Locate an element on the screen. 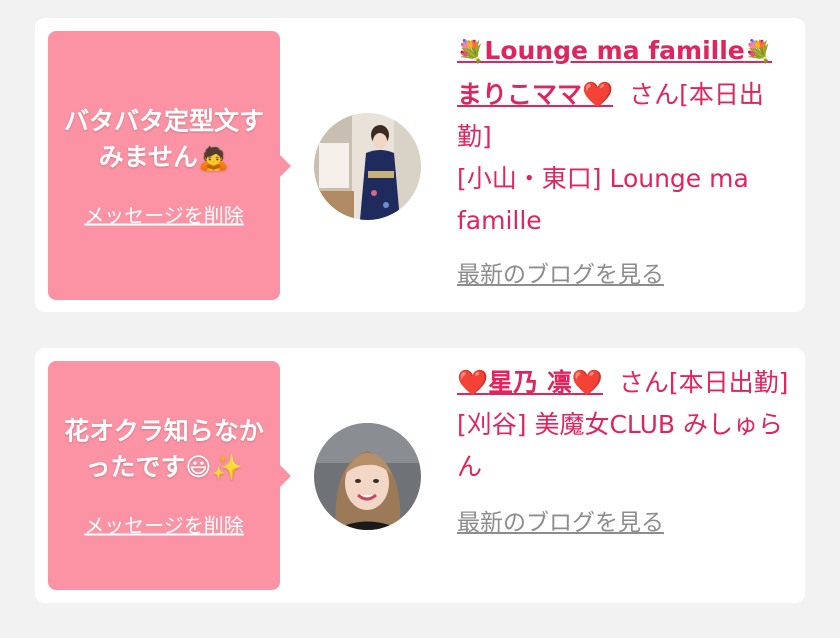 The height and width of the screenshot is (638, 840). work-status: [本日出勤] is located at coordinates (728, 382).